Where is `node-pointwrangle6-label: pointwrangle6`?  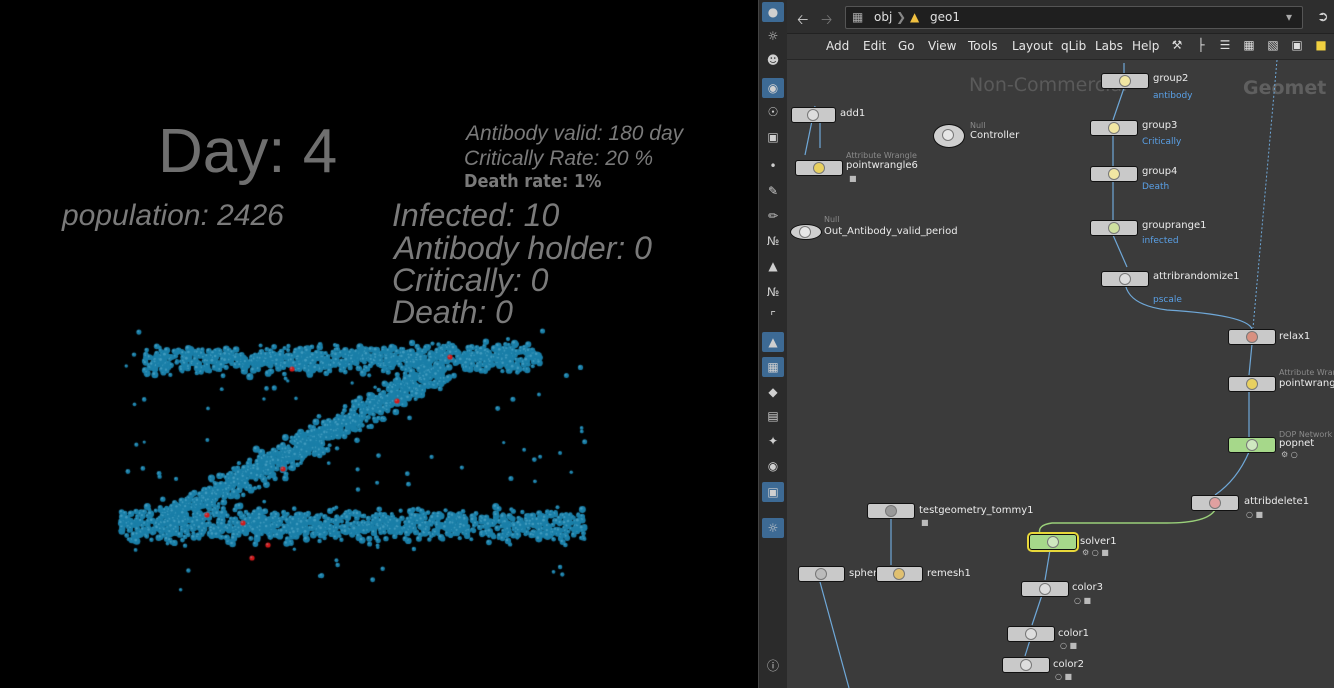
node-pointwrangle6-label: pointwrangle6 is located at coordinates (882, 165).